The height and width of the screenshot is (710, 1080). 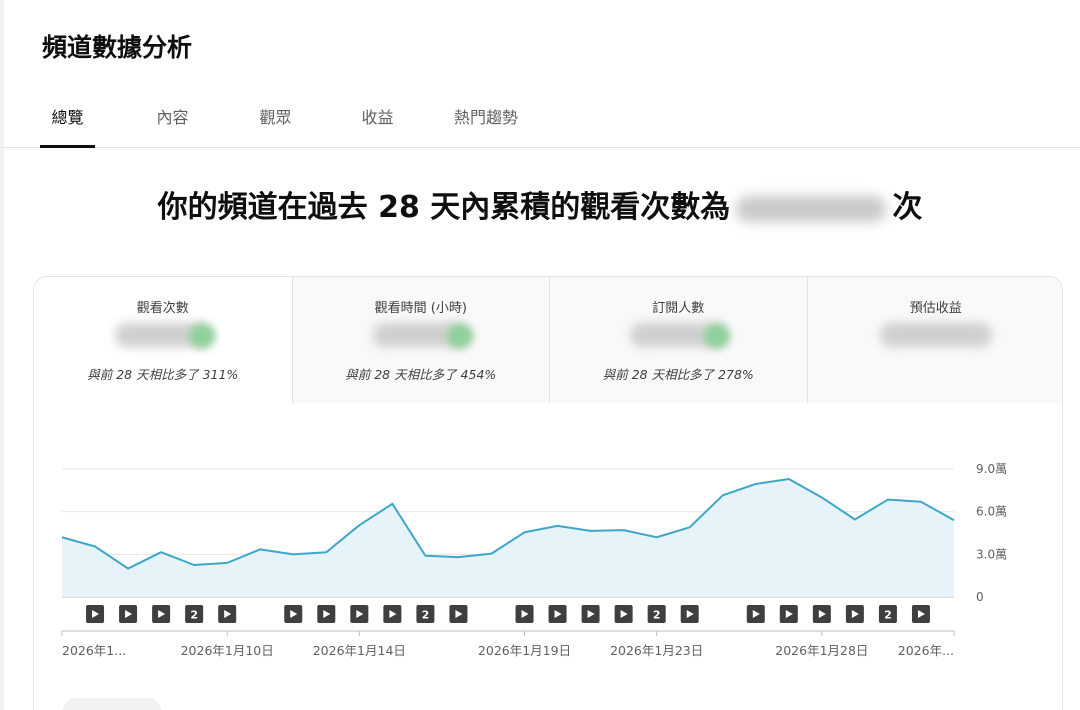 I want to click on y-tick-label: 9.0萬, so click(x=991, y=469).